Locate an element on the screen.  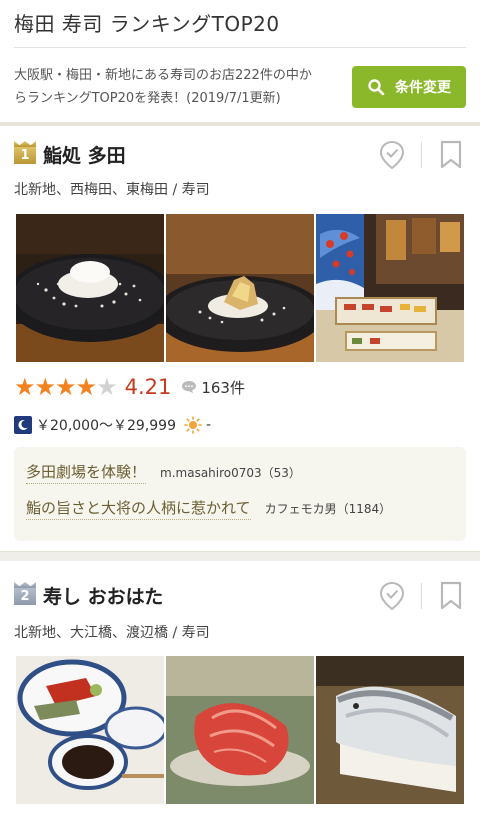
section-divider is located at coordinates (240, 556).